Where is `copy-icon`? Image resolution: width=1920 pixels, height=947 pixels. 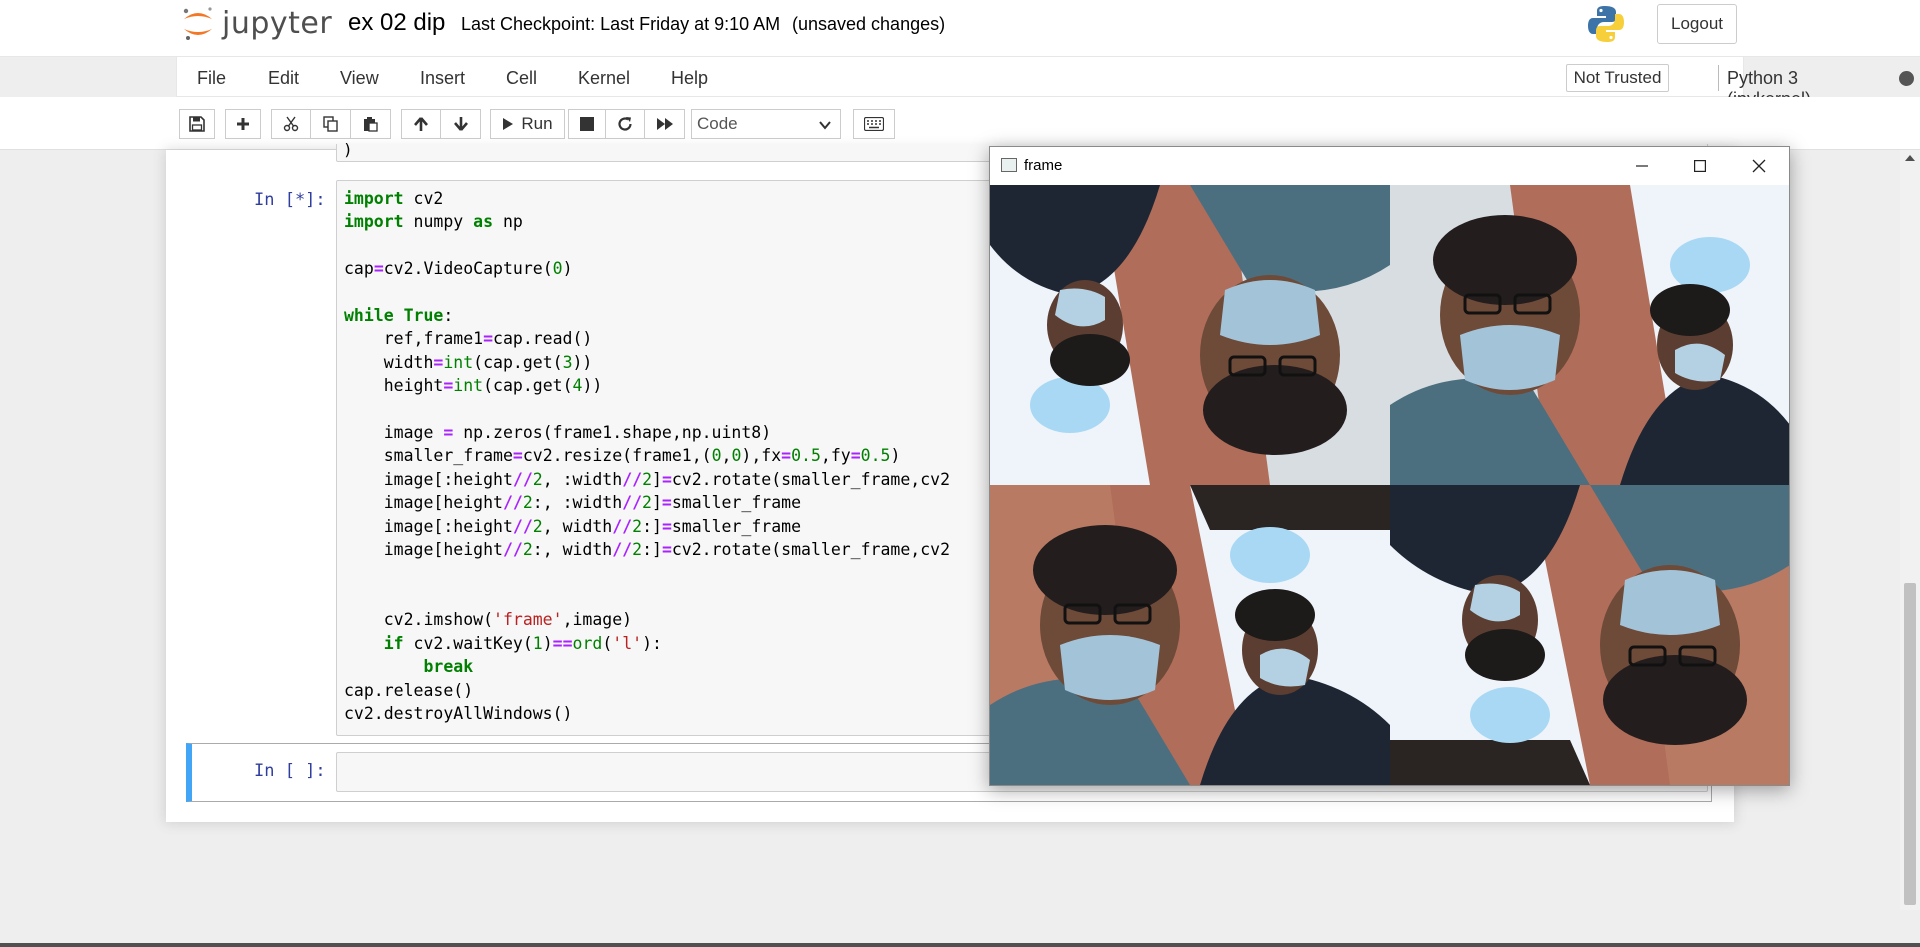 copy-icon is located at coordinates (330, 124).